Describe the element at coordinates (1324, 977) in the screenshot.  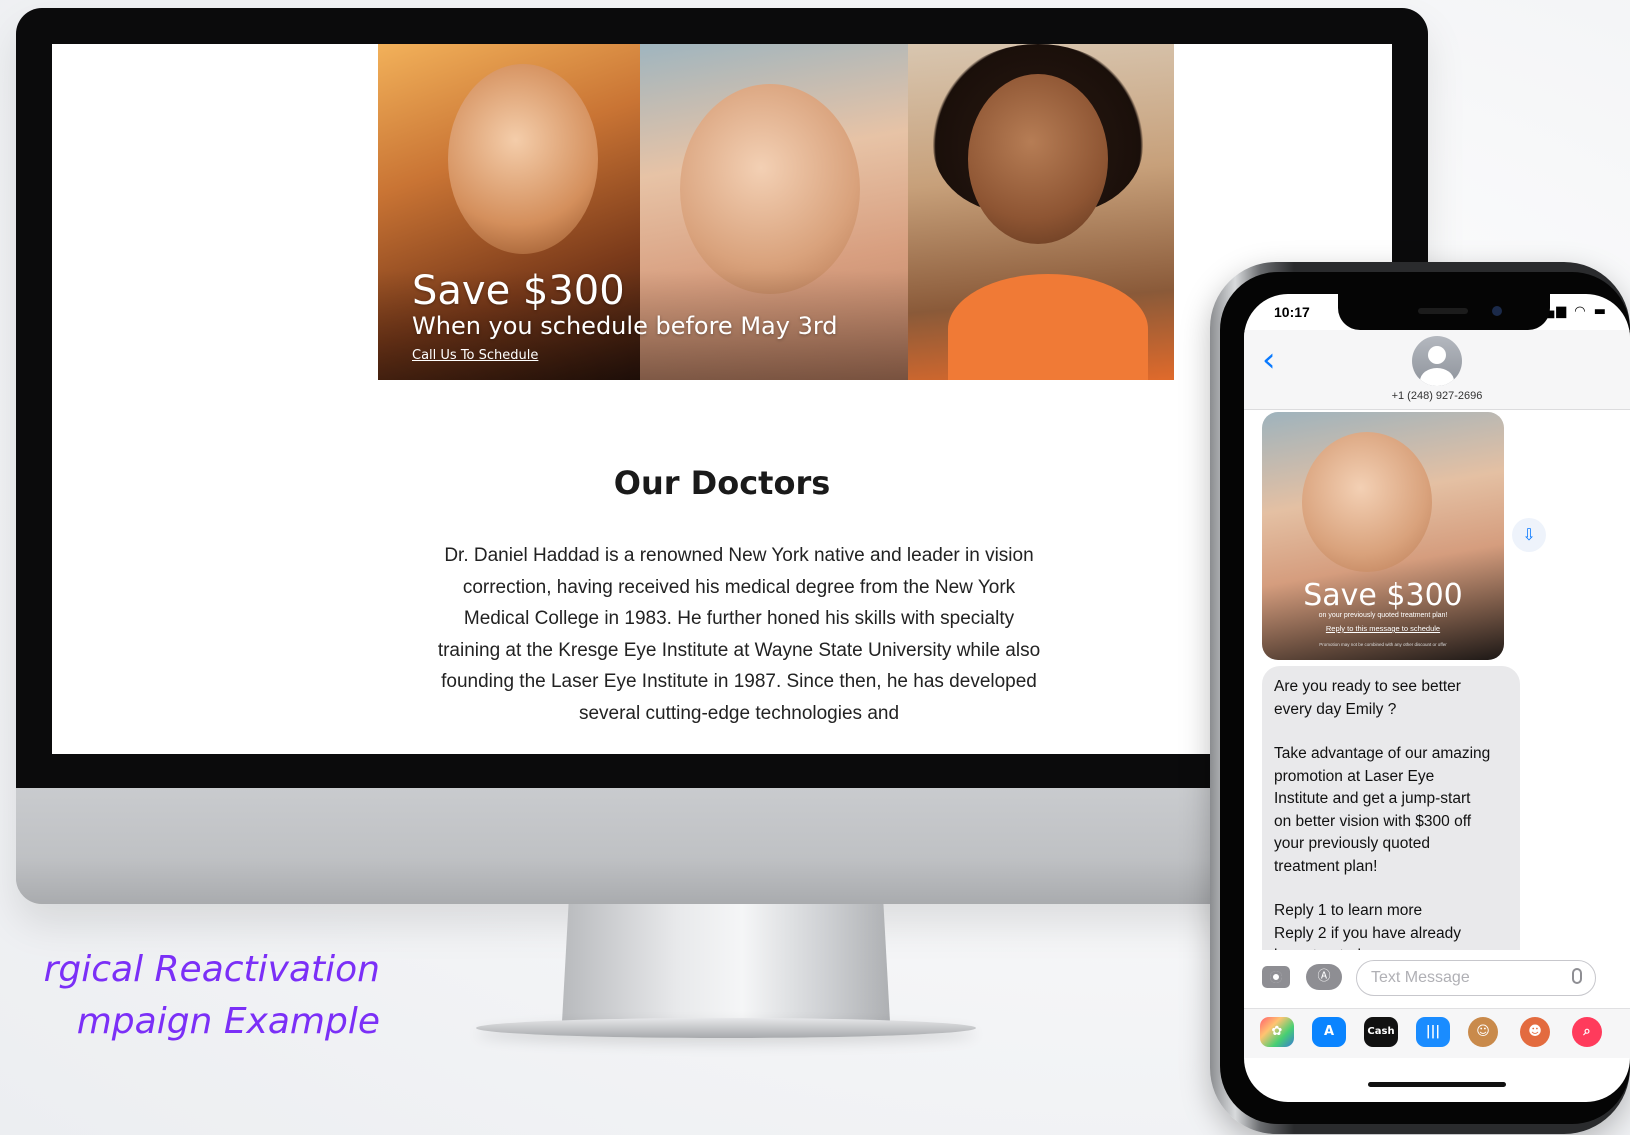
I see `app-store-icon: Ⓐ` at that location.